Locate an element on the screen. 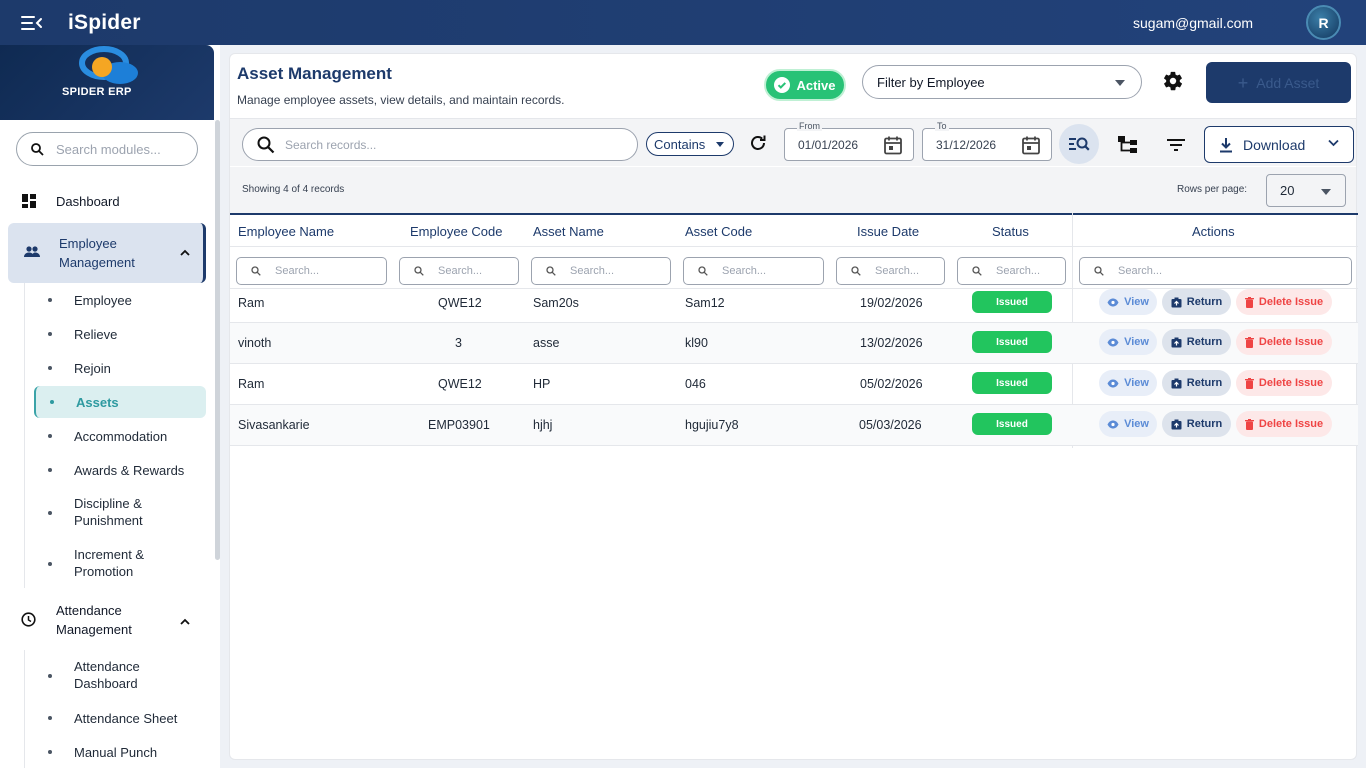 This screenshot has height=768, width=1366. sidebar-item-manual-punch: Manual Punch is located at coordinates (120, 752).